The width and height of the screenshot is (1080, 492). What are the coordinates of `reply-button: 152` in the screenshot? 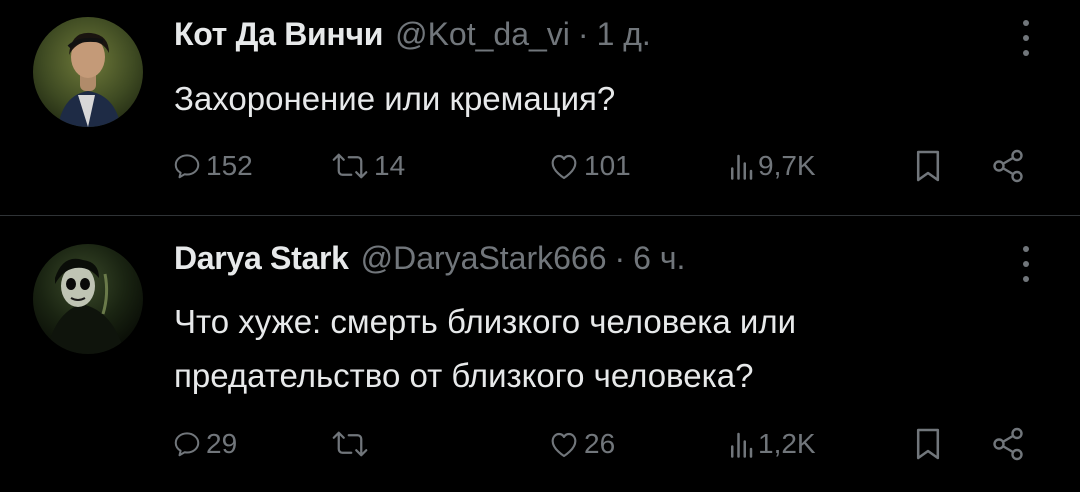 It's located at (212, 166).